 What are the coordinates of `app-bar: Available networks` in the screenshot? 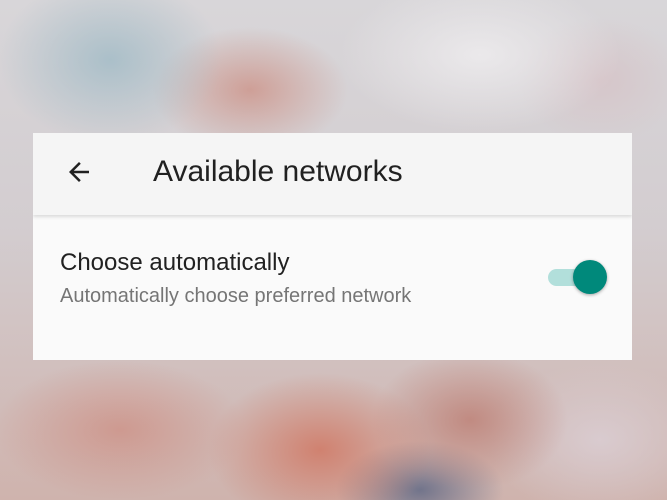 It's located at (332, 174).